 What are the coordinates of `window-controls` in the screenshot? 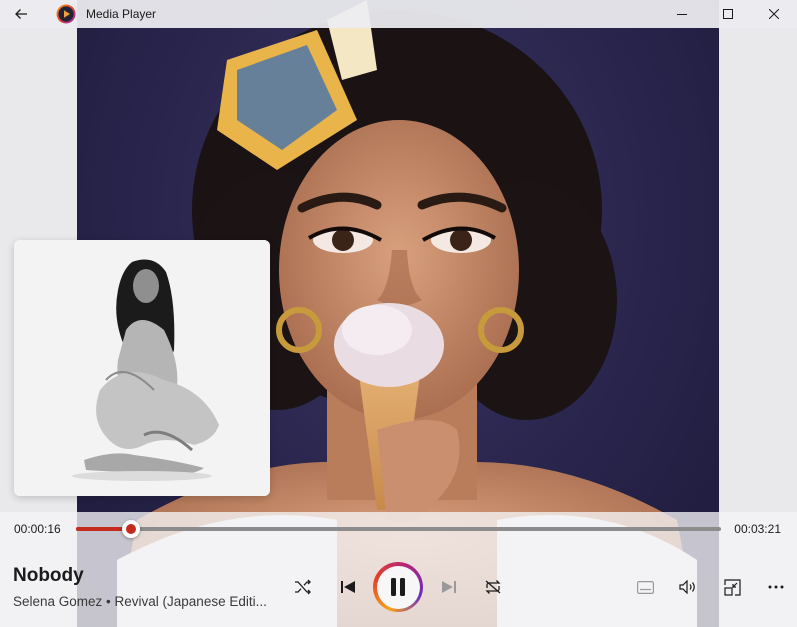 It's located at (728, 14).